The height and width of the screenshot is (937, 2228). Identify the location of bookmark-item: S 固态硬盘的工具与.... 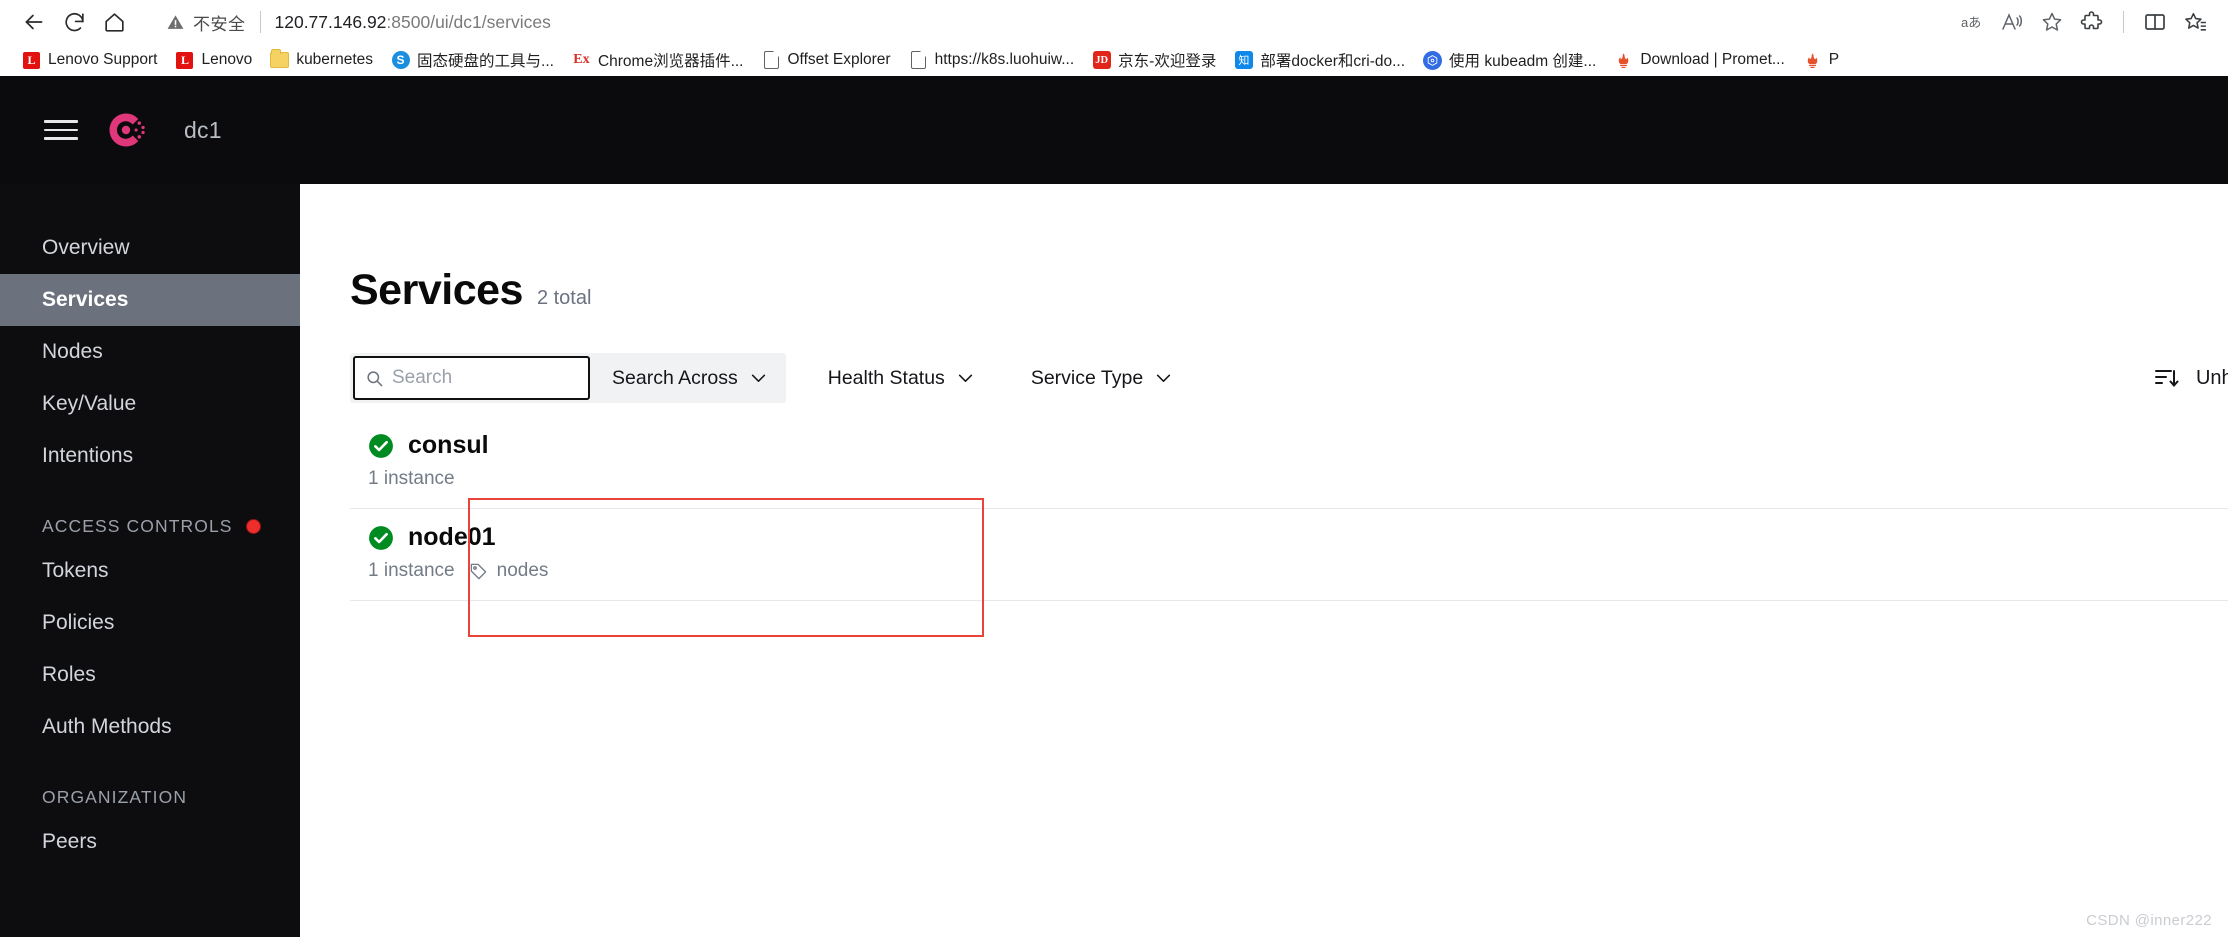
(472, 60).